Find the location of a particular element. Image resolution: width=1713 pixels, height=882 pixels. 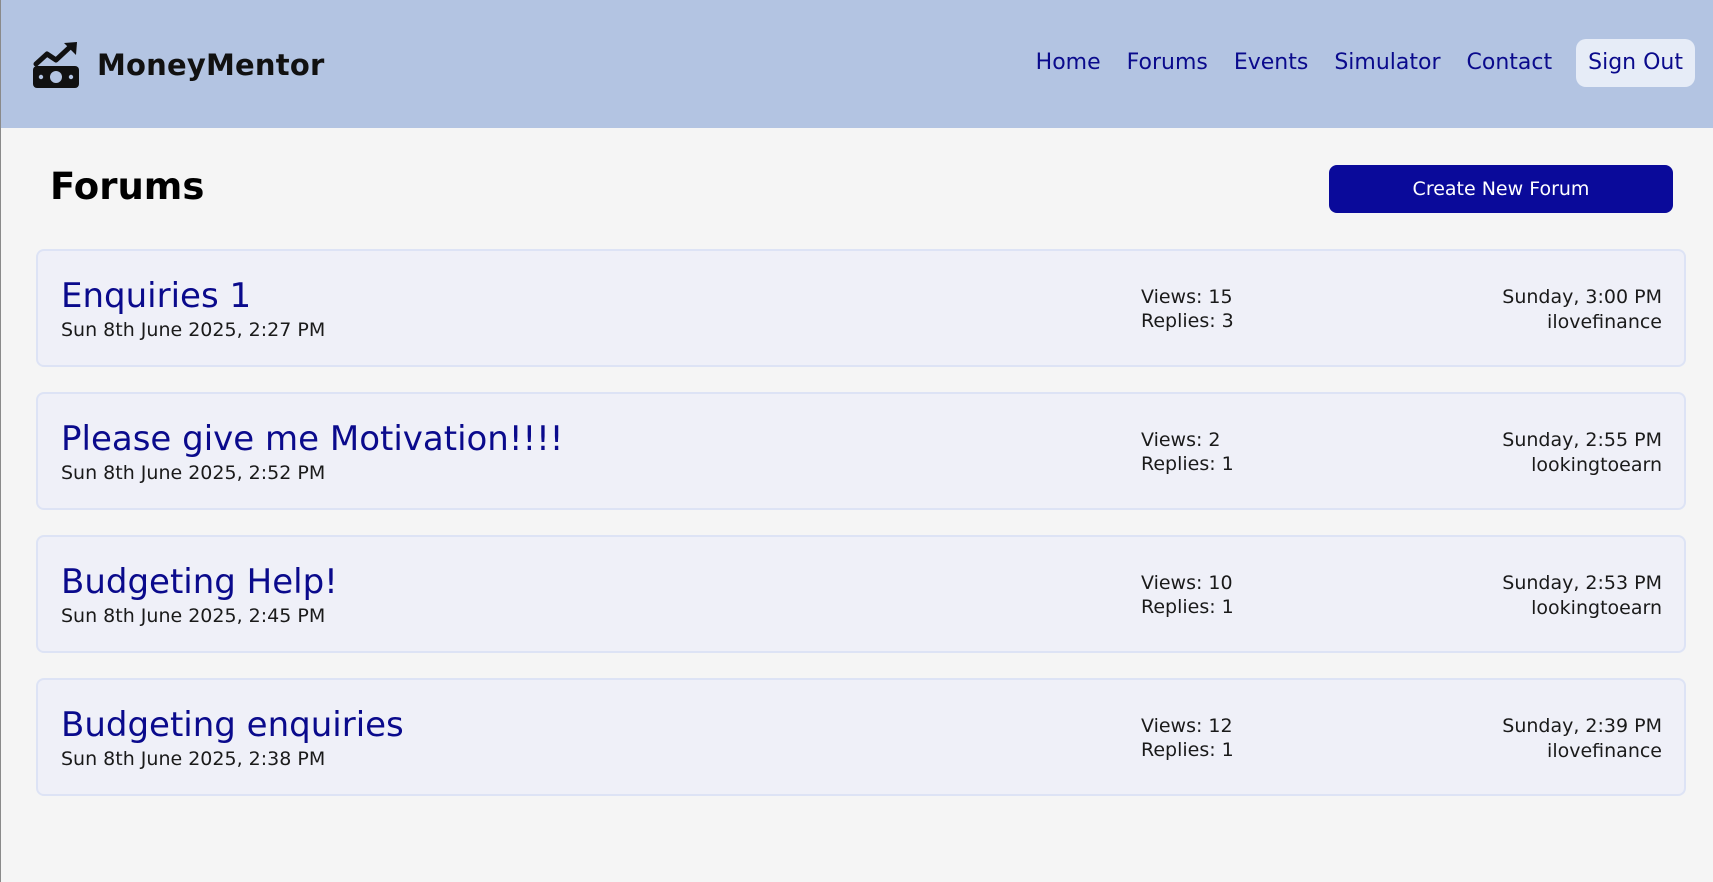

nav-contact: Contact is located at coordinates (1510, 63).